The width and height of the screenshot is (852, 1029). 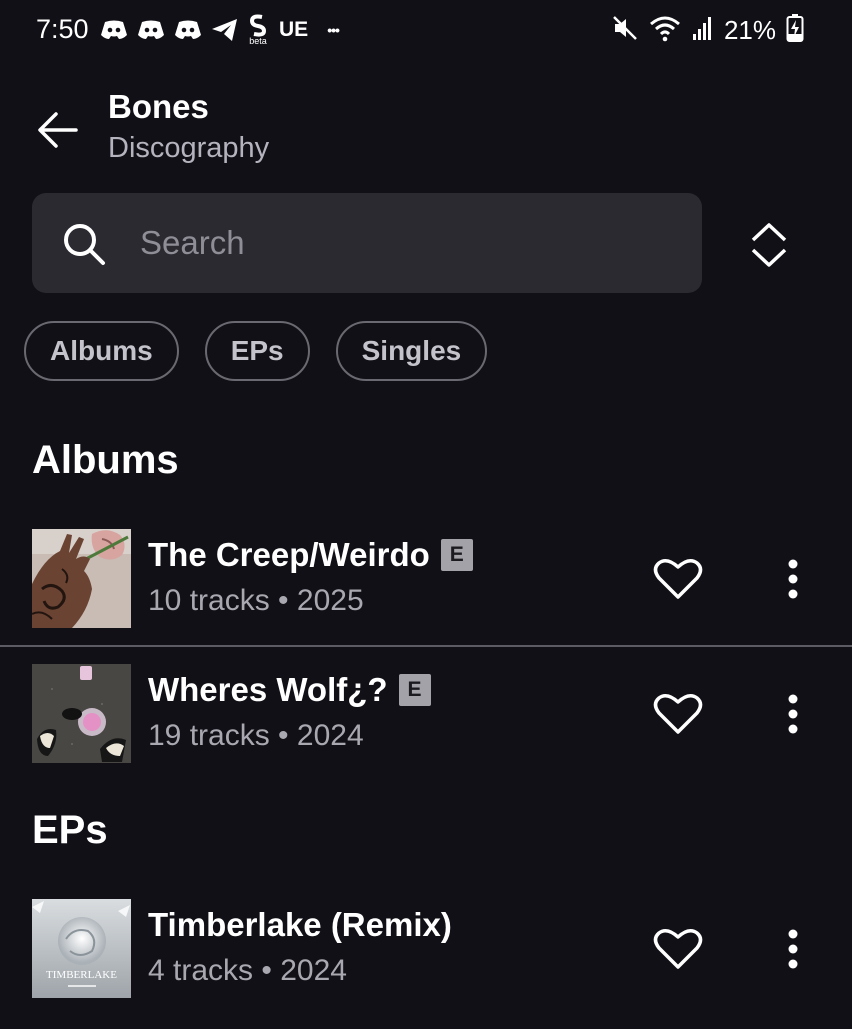 I want to click on album-art: TIMBERLAKE, so click(x=81, y=948).